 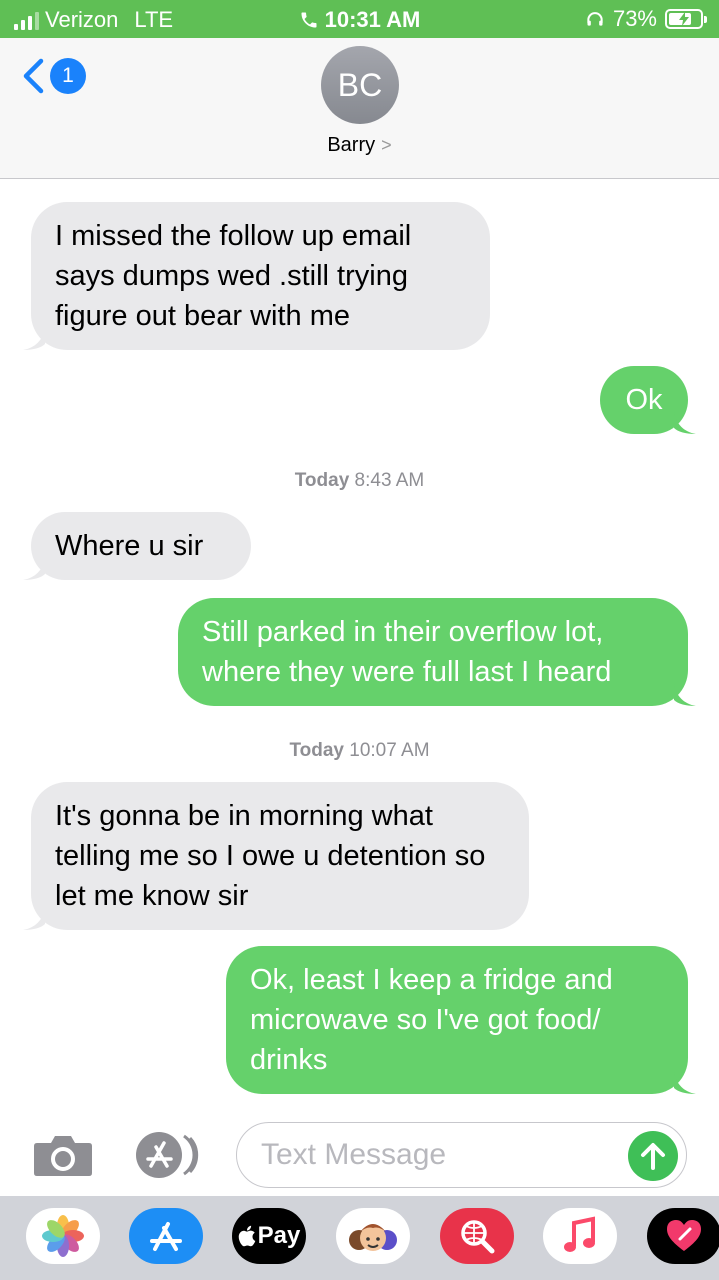 I want to click on incoming-message: Where u sir, so click(x=137, y=546).